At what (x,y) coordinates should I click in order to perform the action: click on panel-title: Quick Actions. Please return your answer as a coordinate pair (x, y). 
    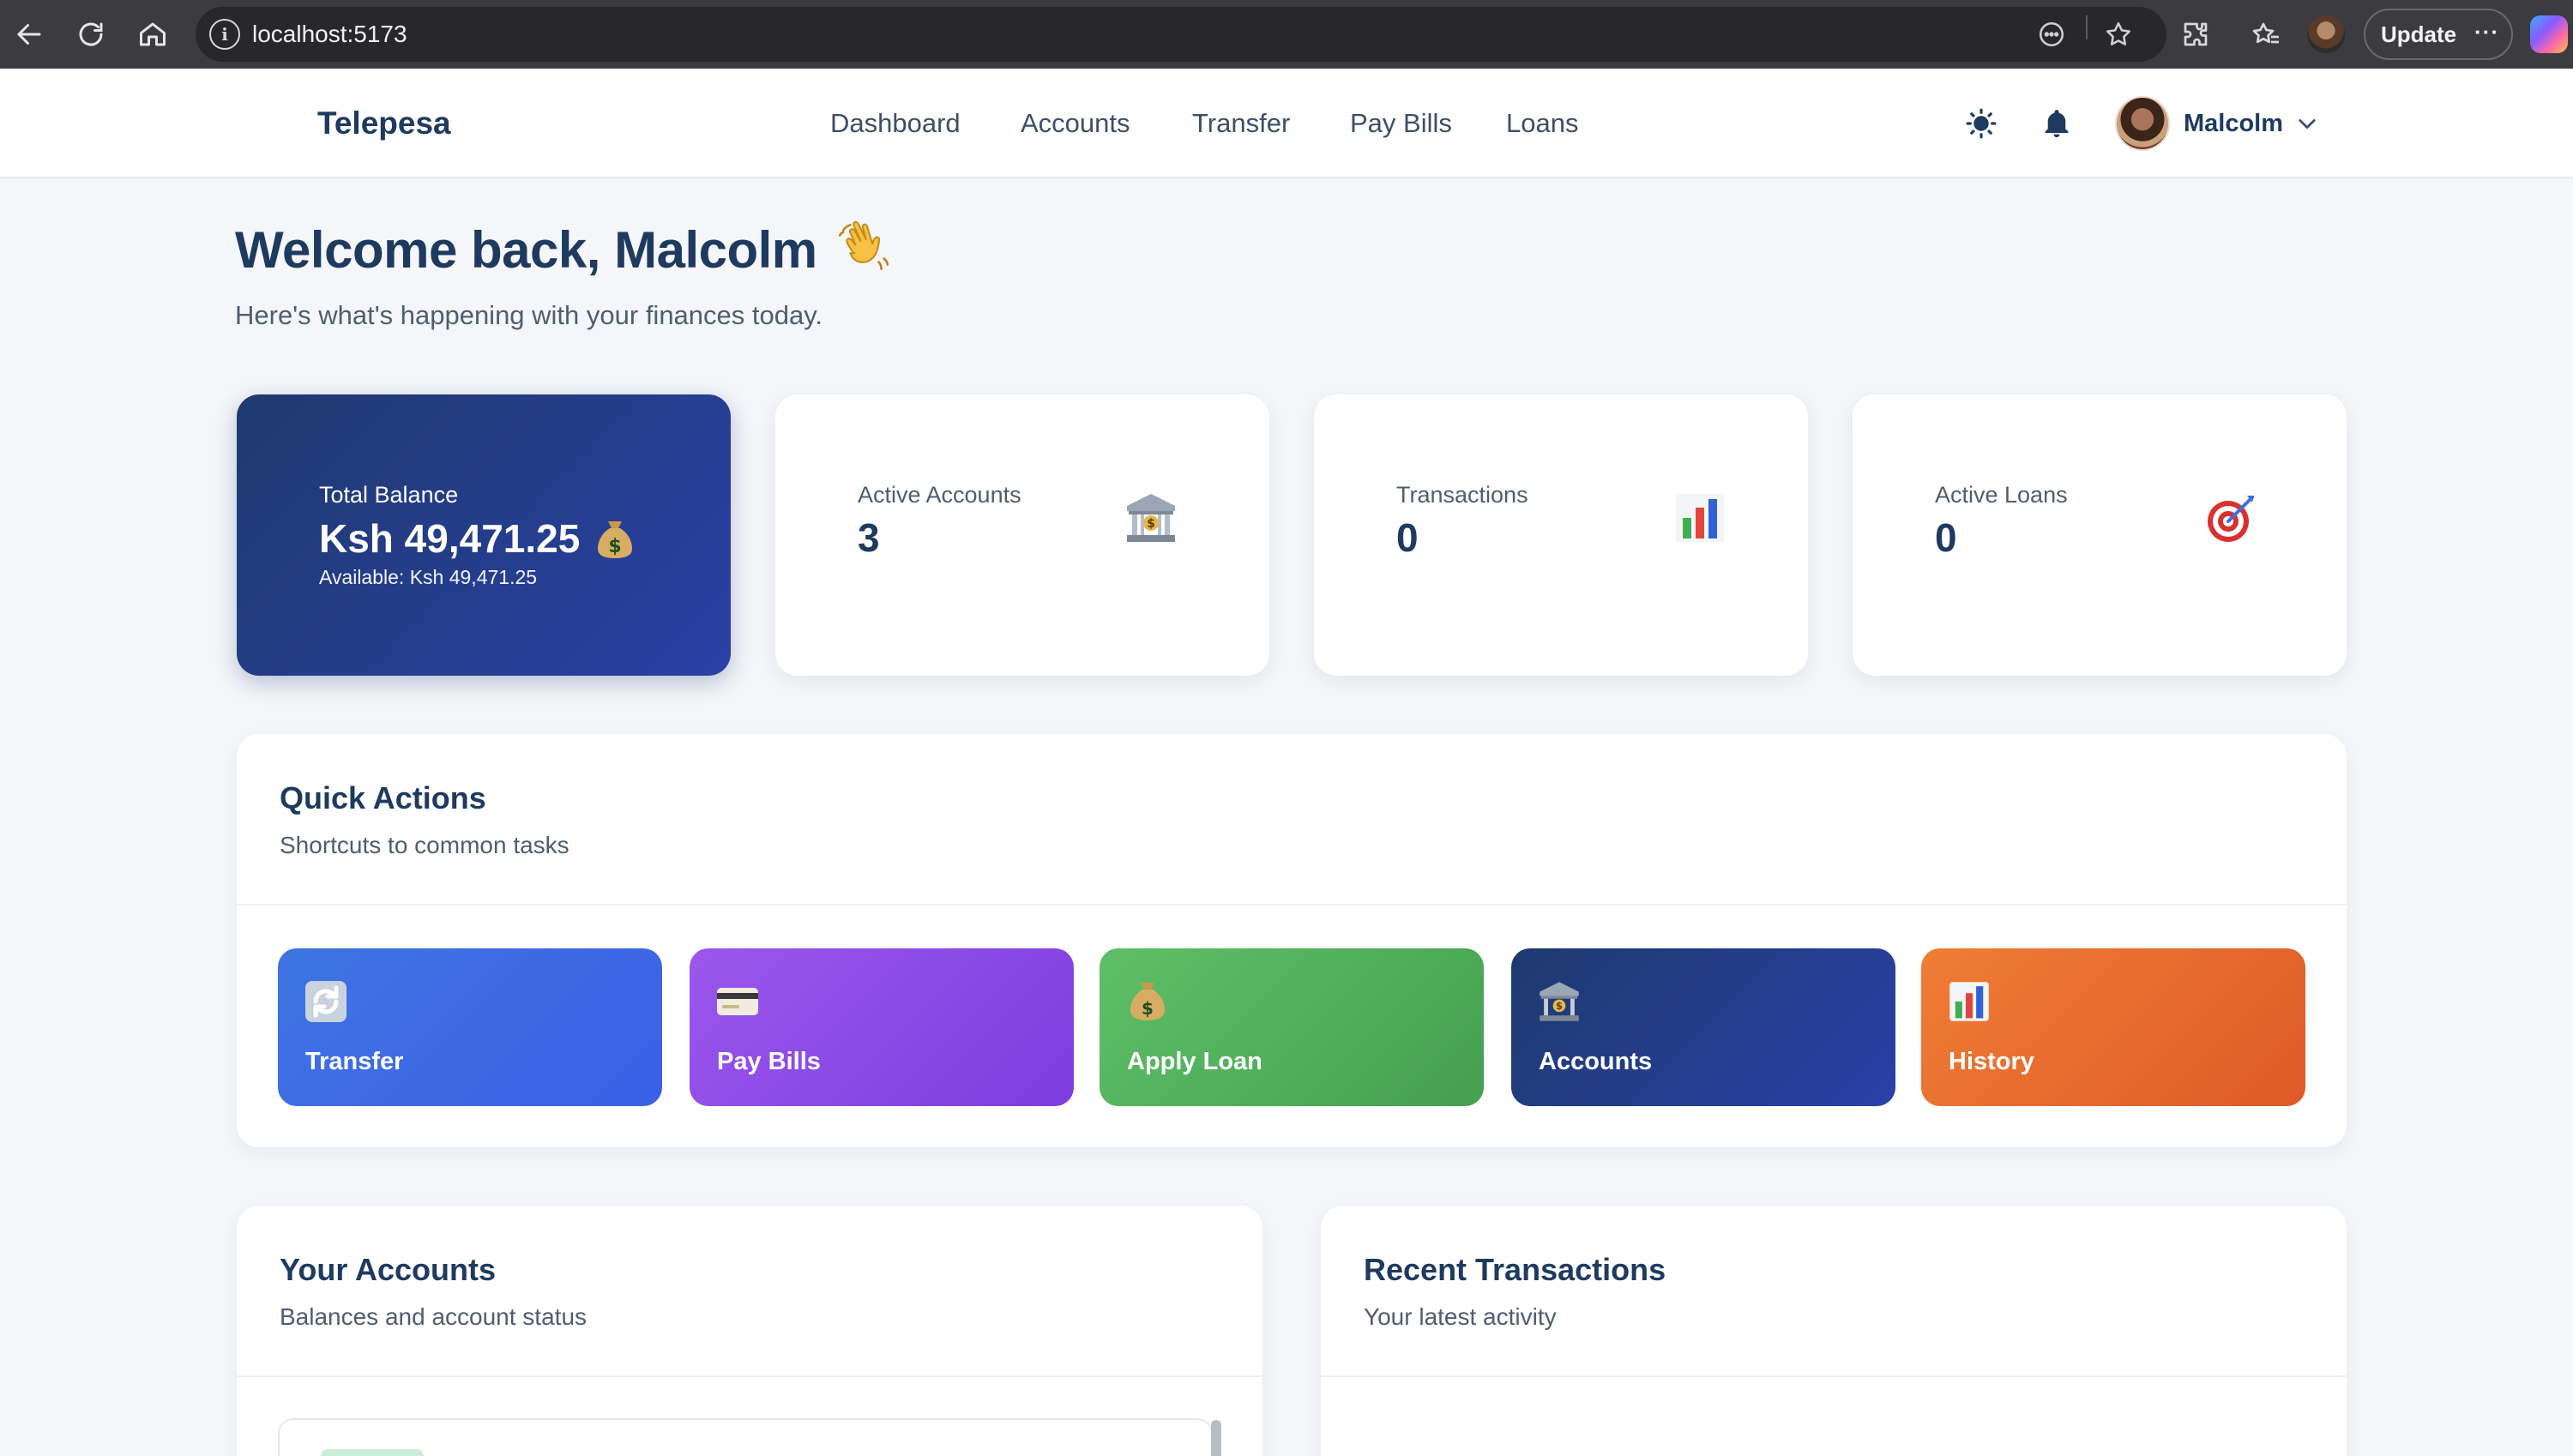
    Looking at the image, I should click on (383, 797).